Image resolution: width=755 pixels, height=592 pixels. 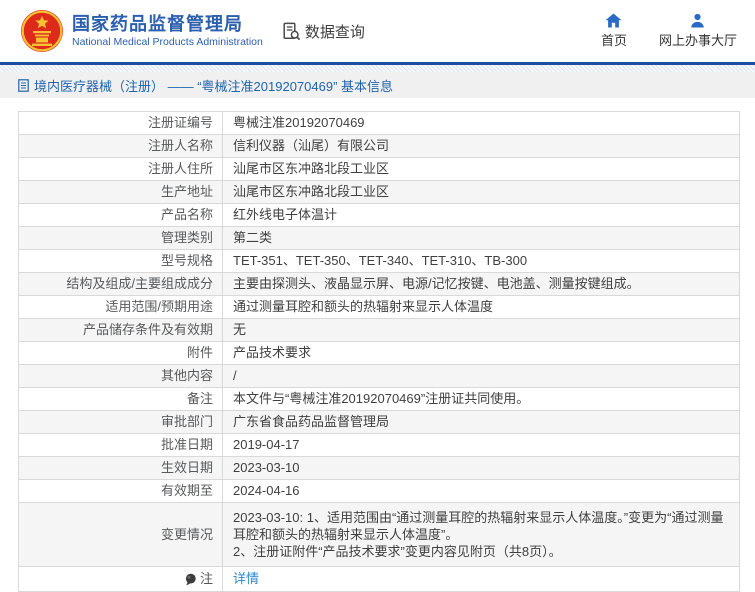 What do you see at coordinates (379, 376) in the screenshot?
I see `table-row: 其他内容 /` at bounding box center [379, 376].